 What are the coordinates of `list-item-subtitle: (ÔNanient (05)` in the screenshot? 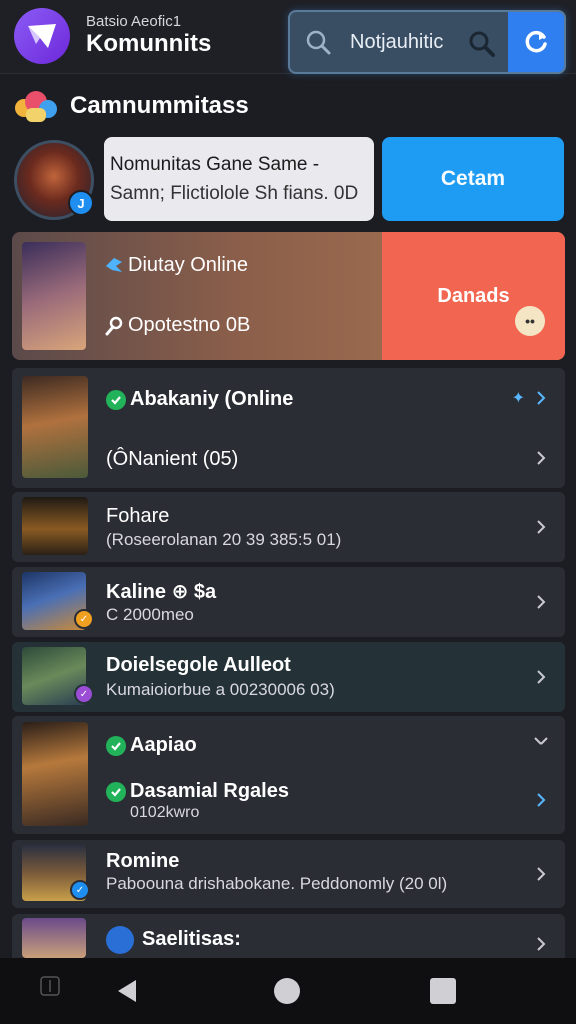 It's located at (172, 459).